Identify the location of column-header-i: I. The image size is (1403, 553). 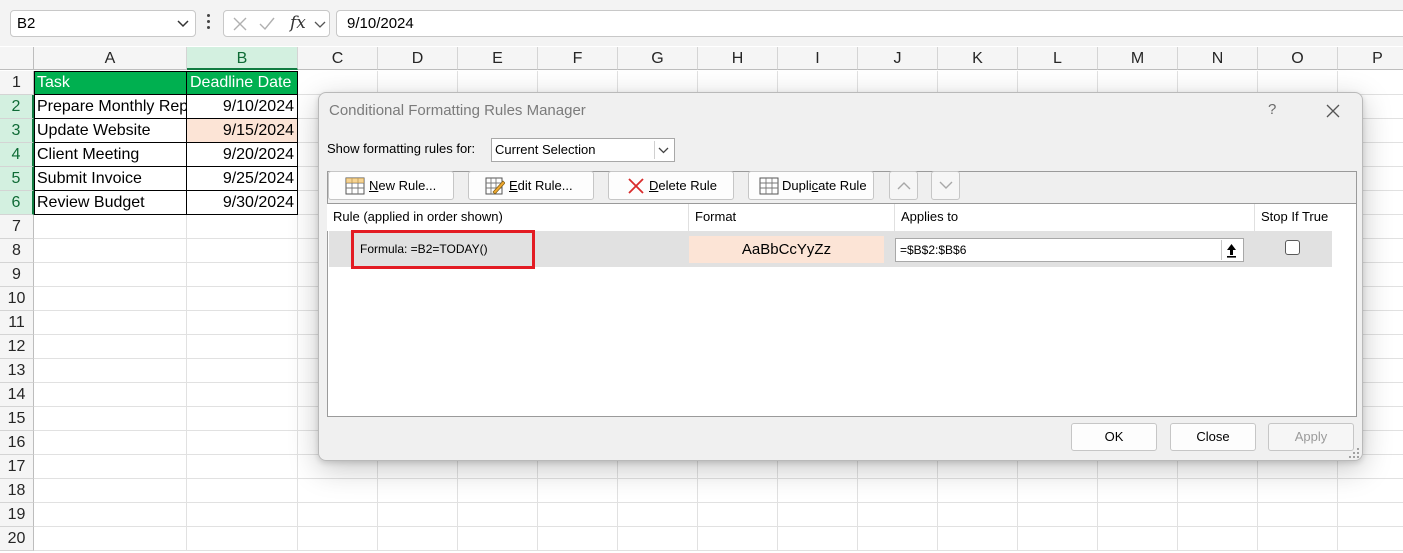
(818, 58).